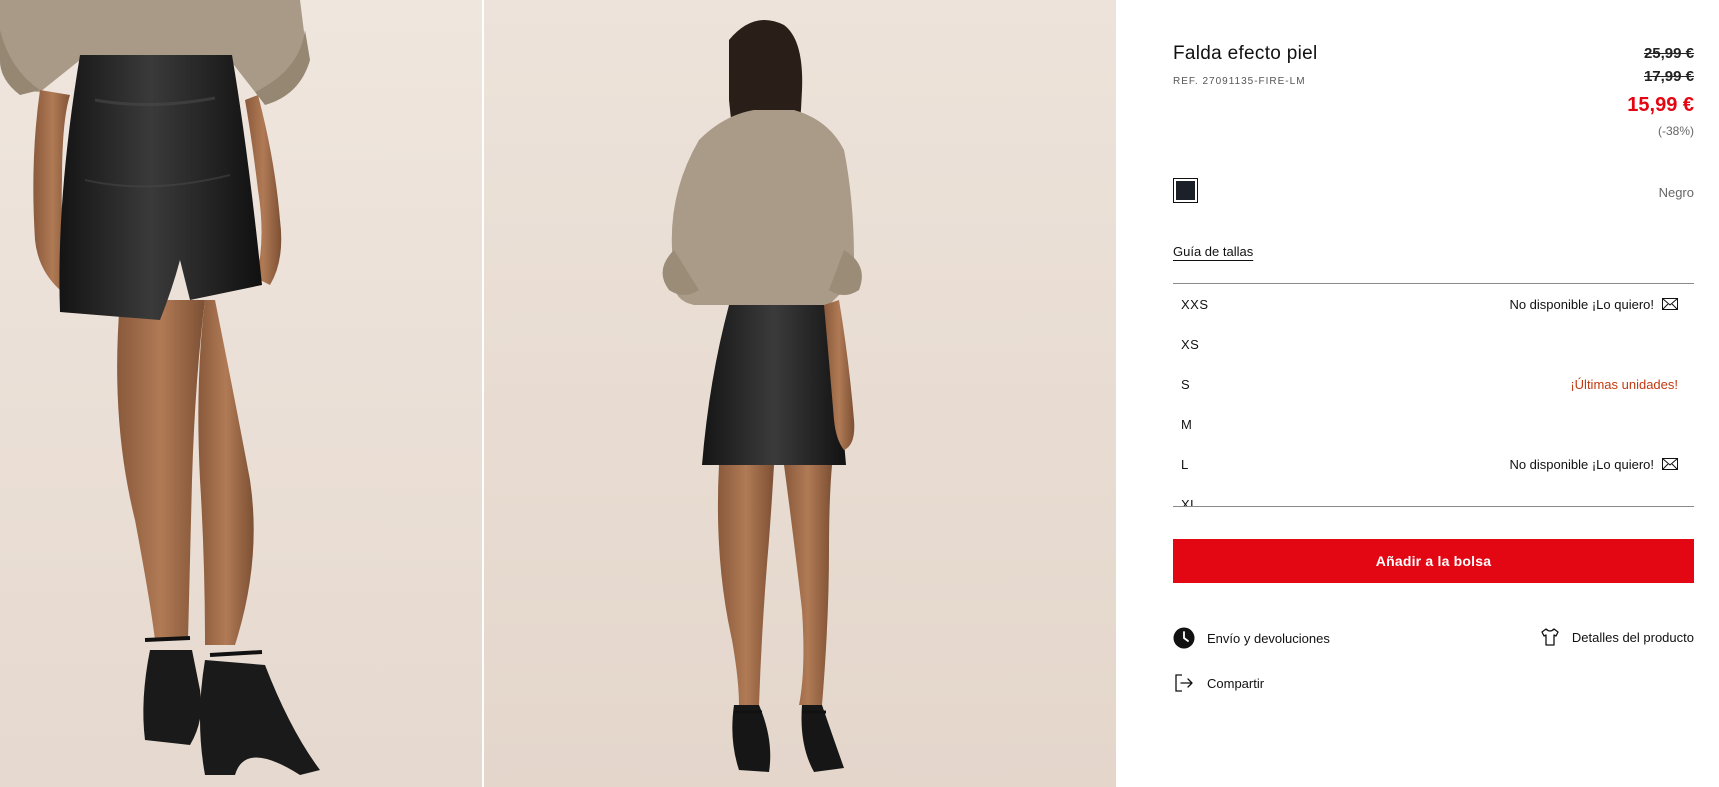 The width and height of the screenshot is (1719, 787). What do you see at coordinates (1676, 192) in the screenshot?
I see `color-name: Negro` at bounding box center [1676, 192].